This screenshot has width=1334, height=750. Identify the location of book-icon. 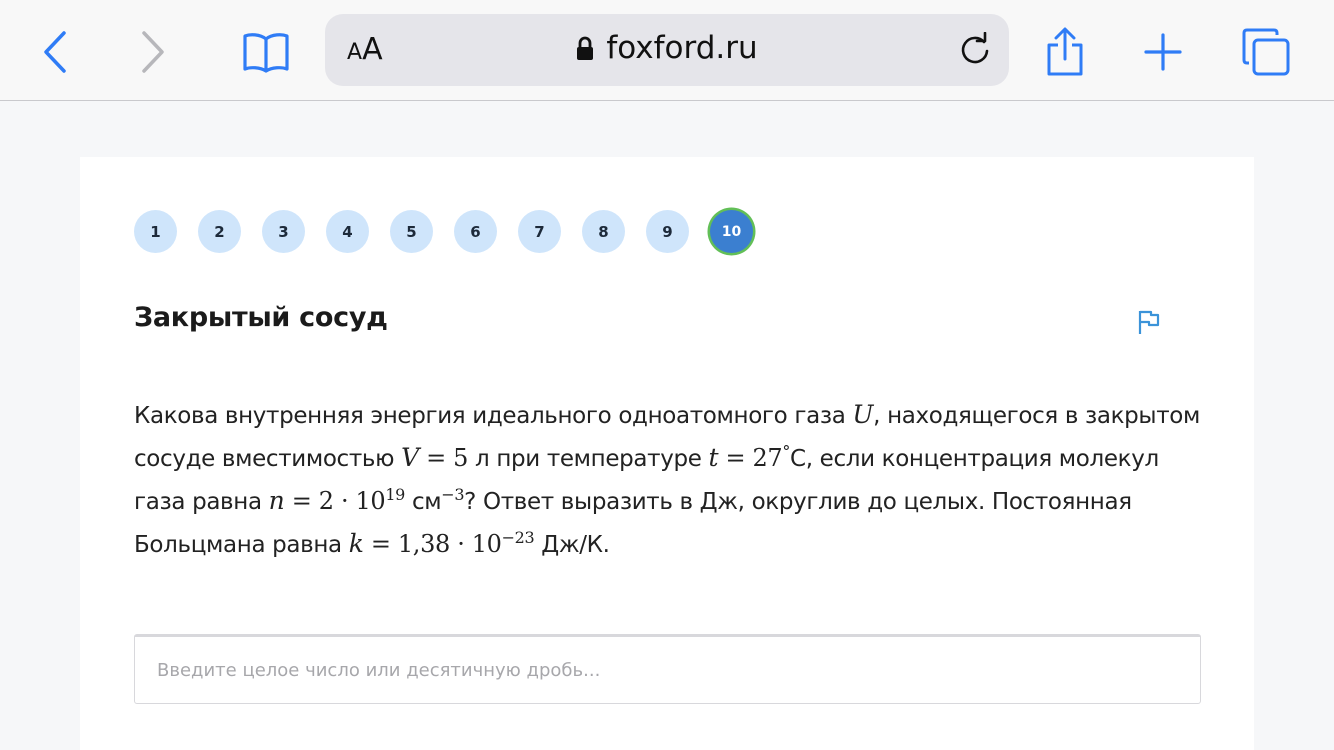
(266, 53).